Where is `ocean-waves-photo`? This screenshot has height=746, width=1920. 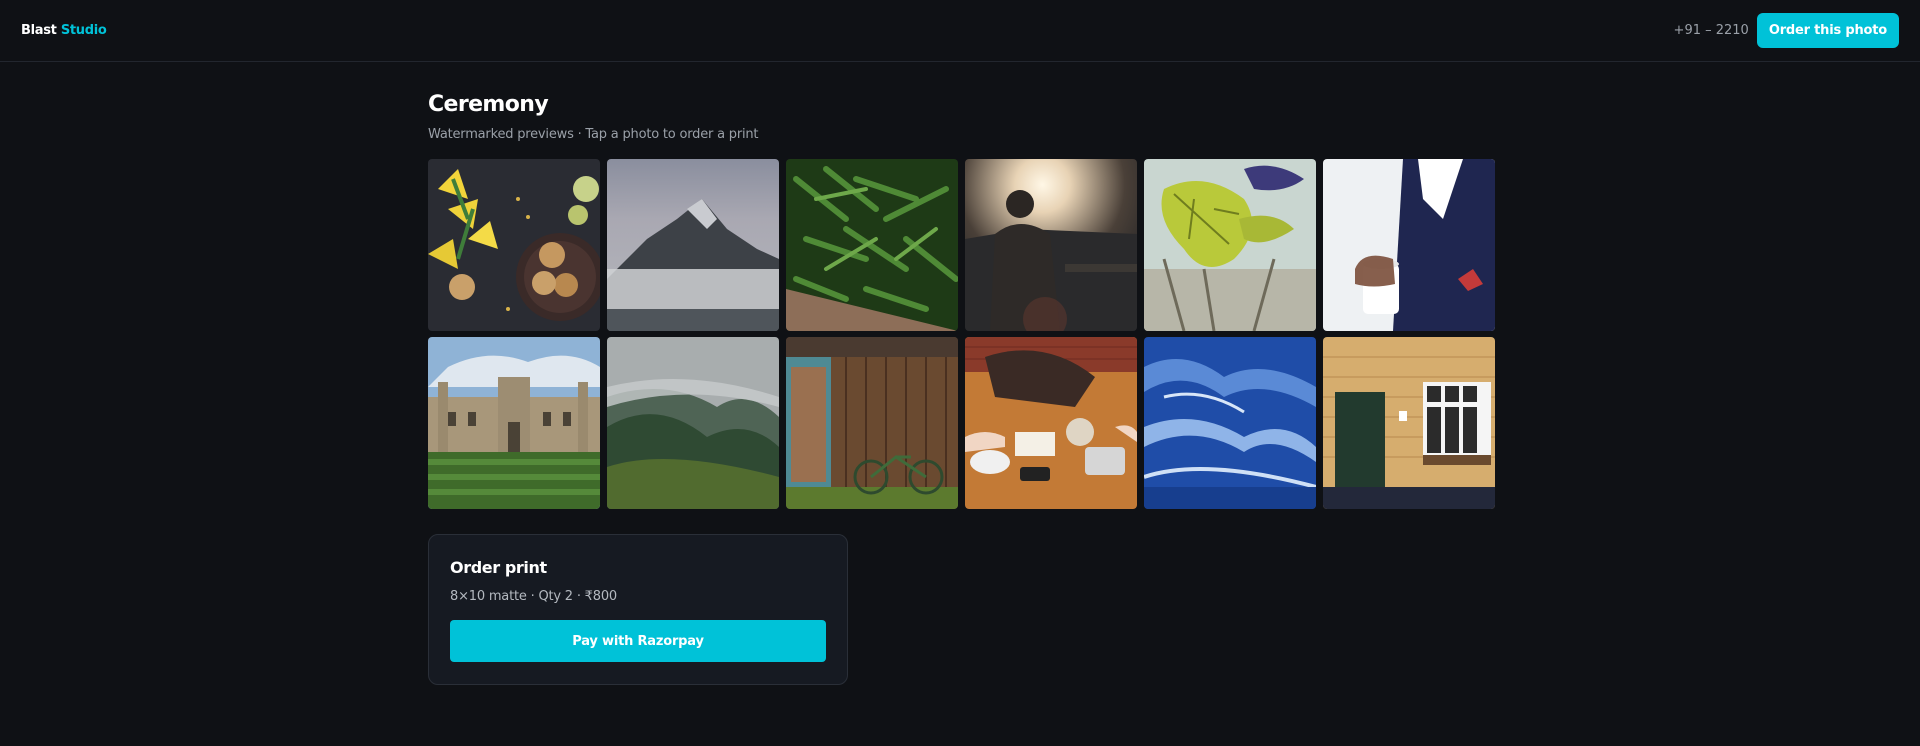 ocean-waves-photo is located at coordinates (1230, 423).